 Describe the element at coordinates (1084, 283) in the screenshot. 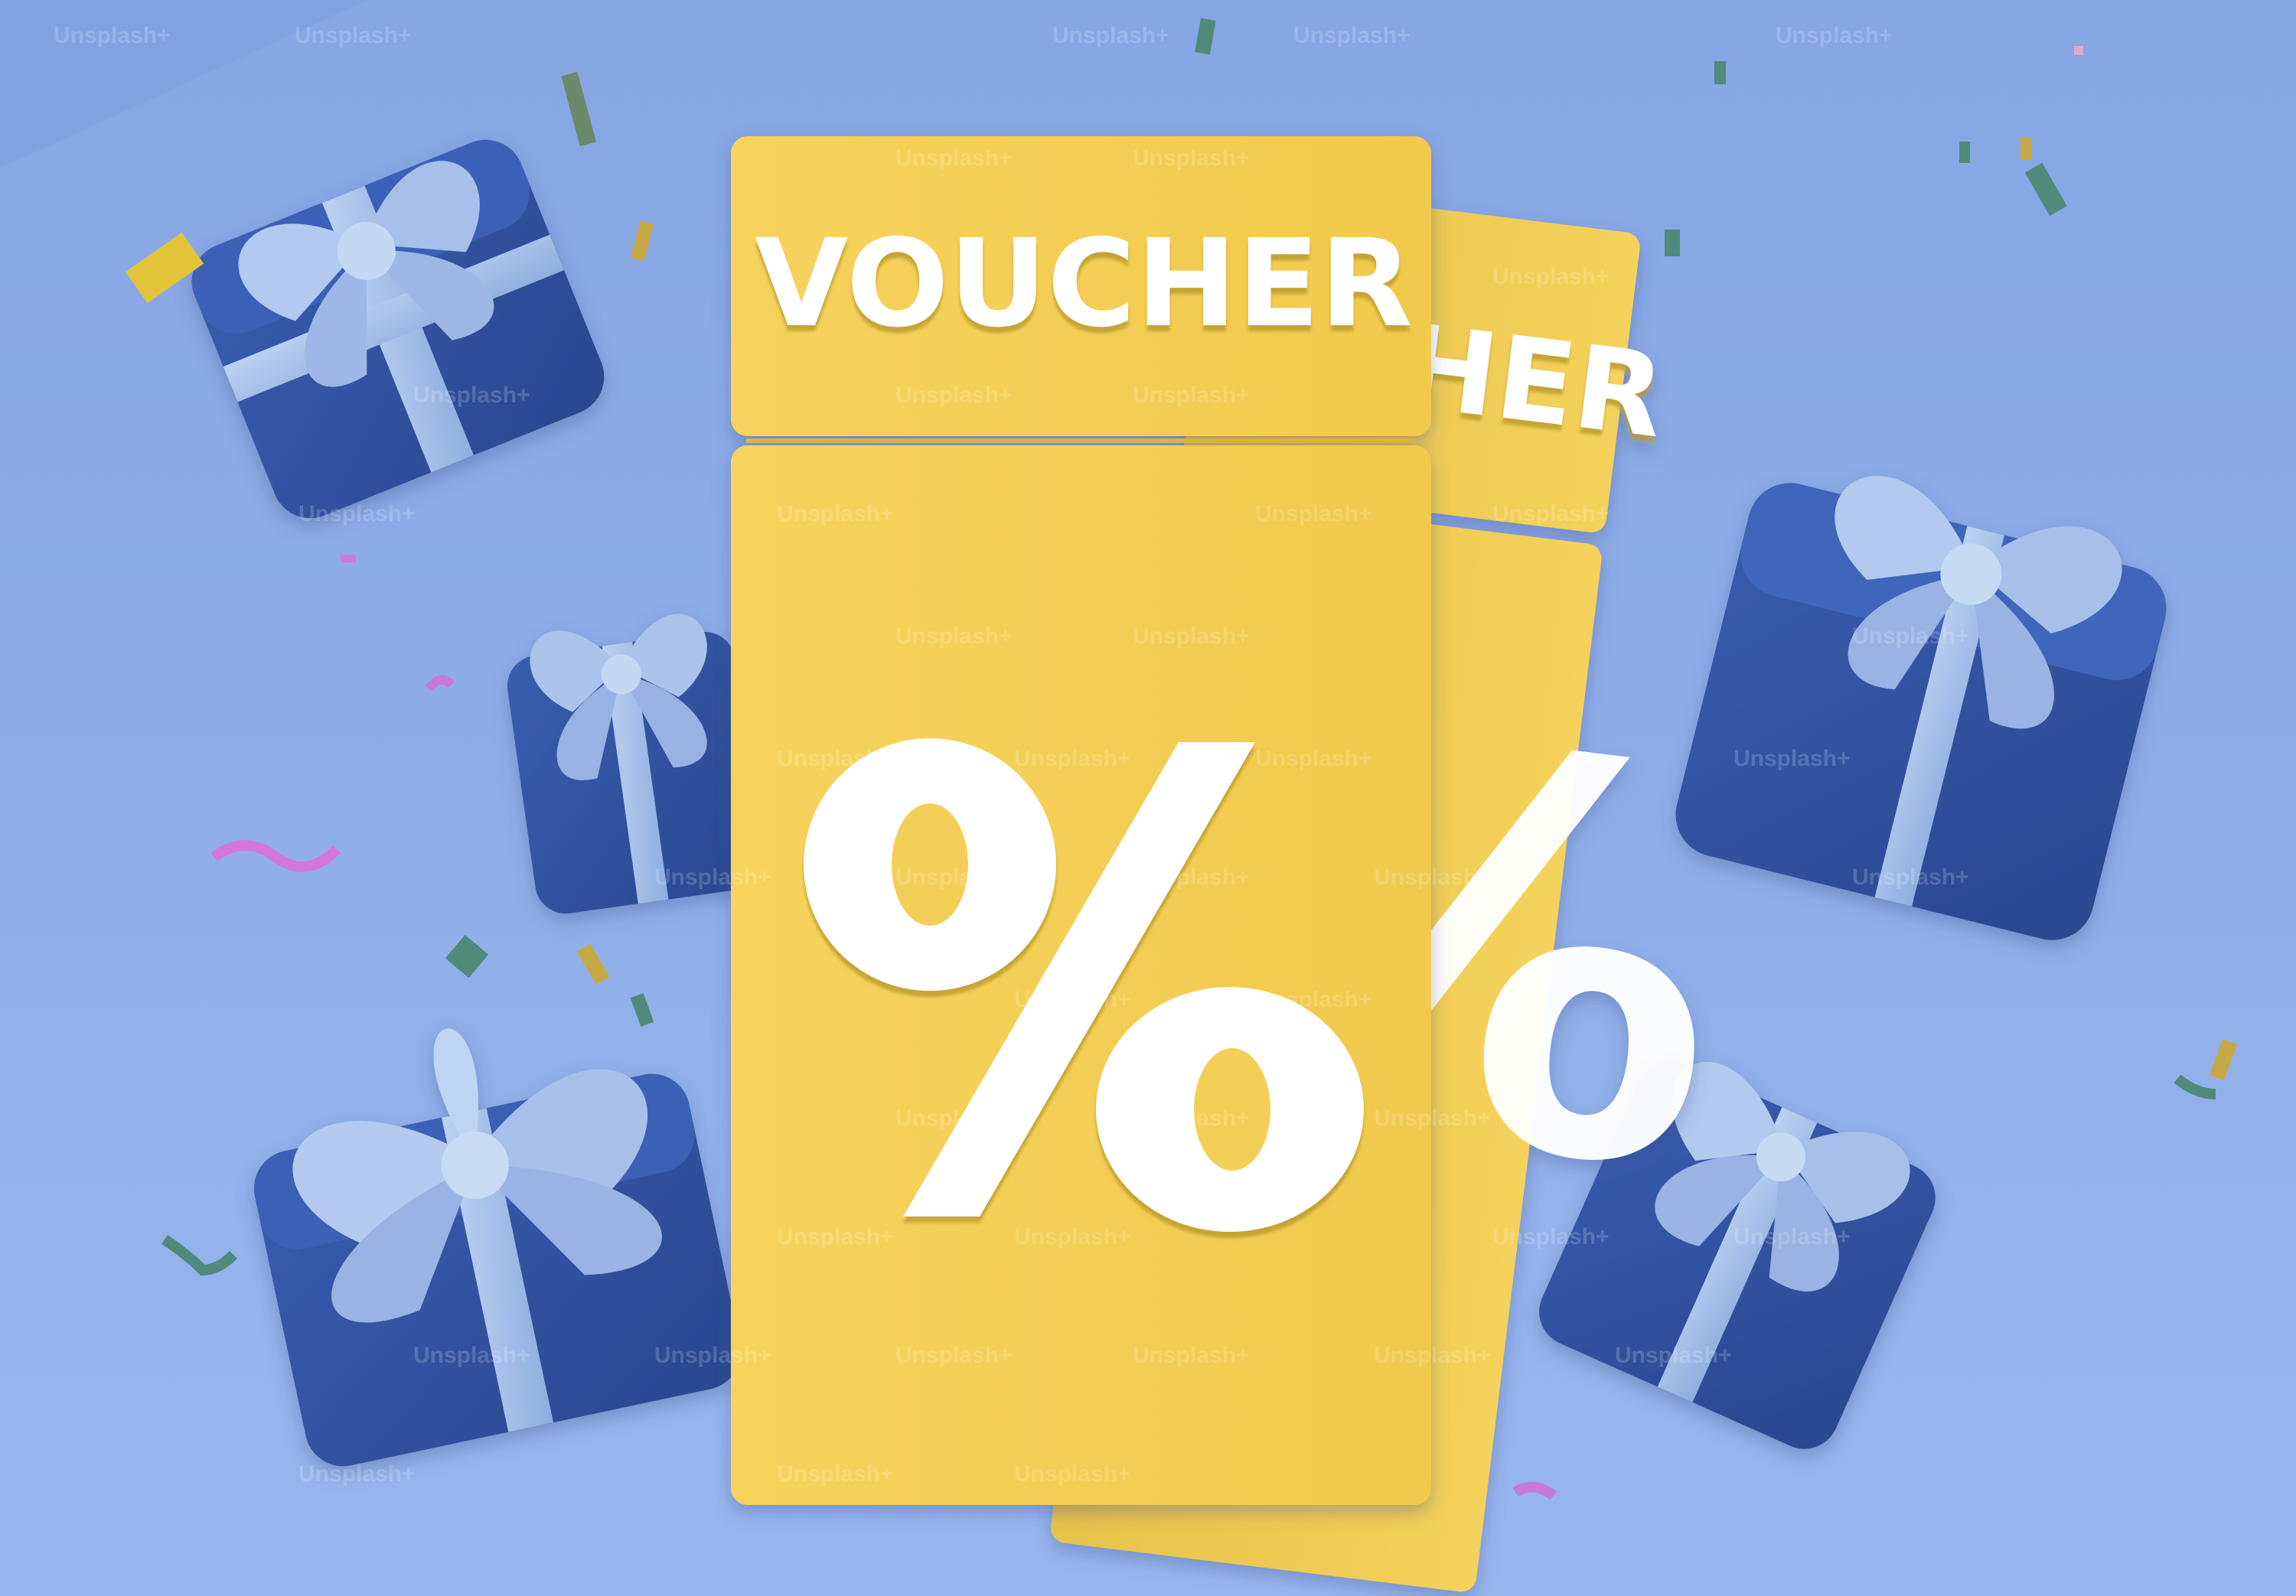

I see `voucher-front-label: VOUCHER` at that location.